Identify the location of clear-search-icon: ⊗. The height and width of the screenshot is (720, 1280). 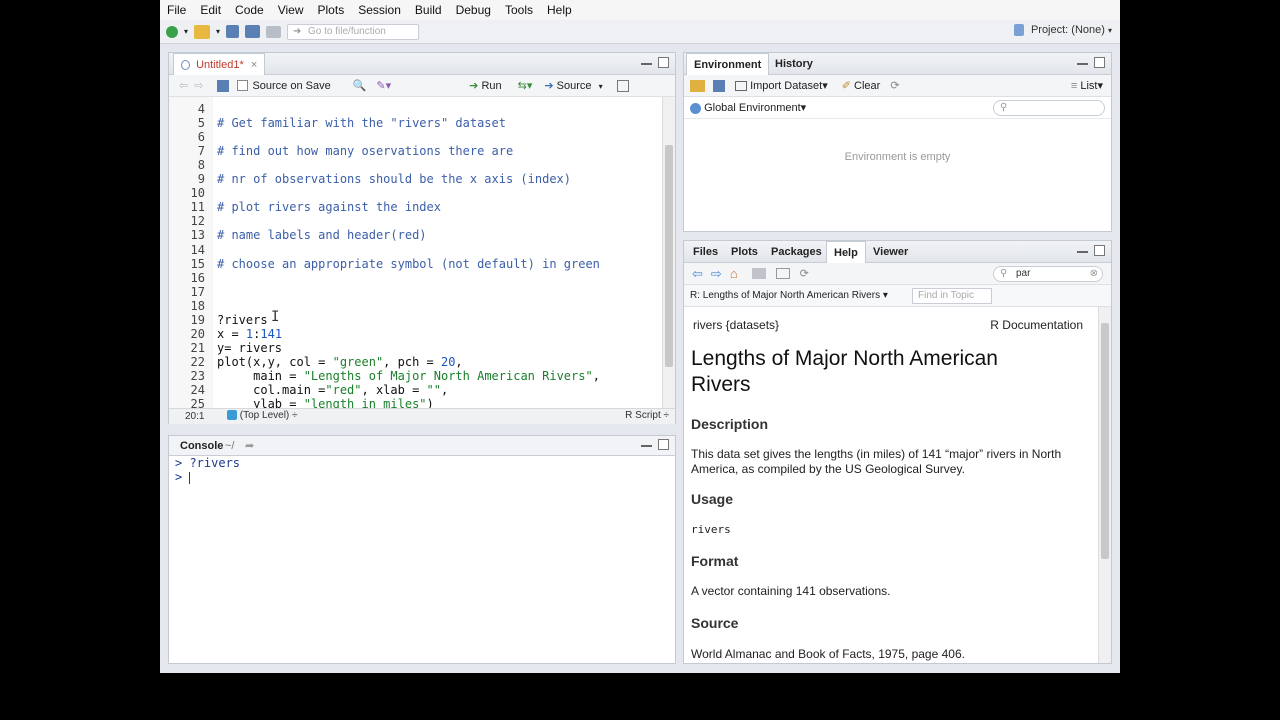
(1094, 274).